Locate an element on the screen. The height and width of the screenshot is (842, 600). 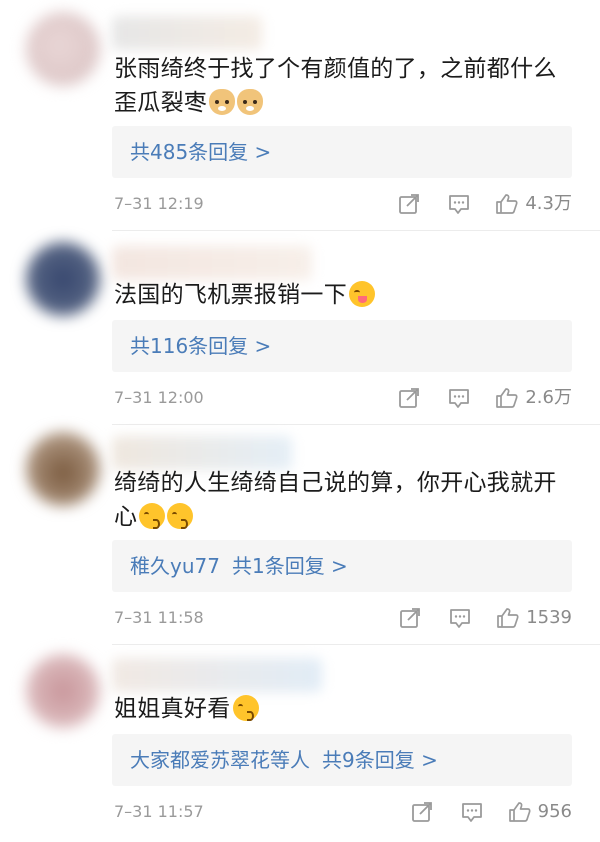
like-count: 956 is located at coordinates (554, 811).